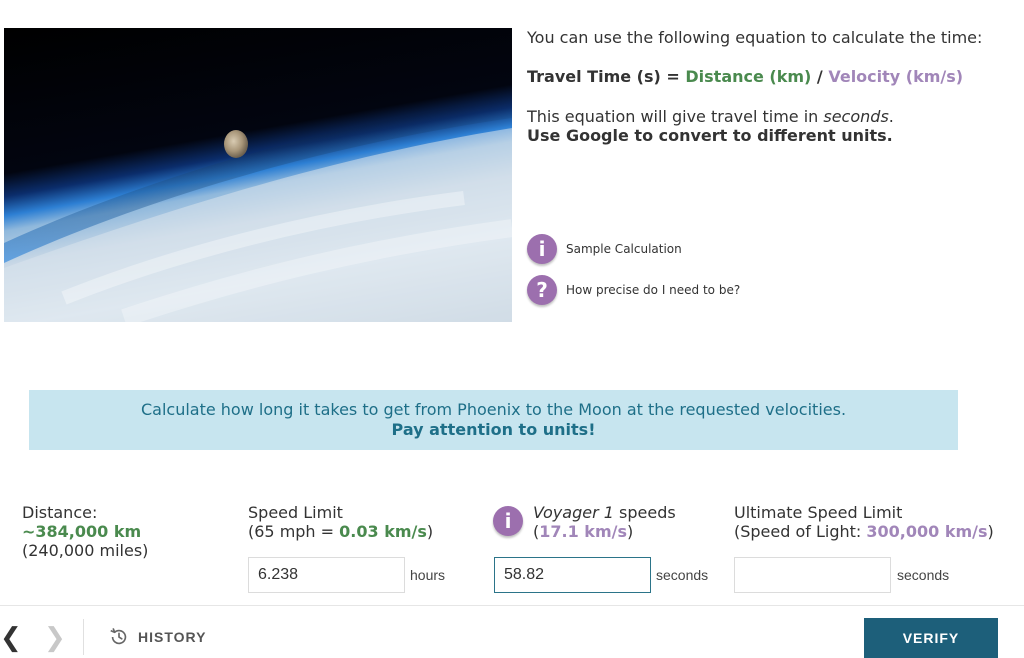 The image size is (1024, 658). Describe the element at coordinates (990, 531) in the screenshot. I see `light-speed-post: )` at that location.